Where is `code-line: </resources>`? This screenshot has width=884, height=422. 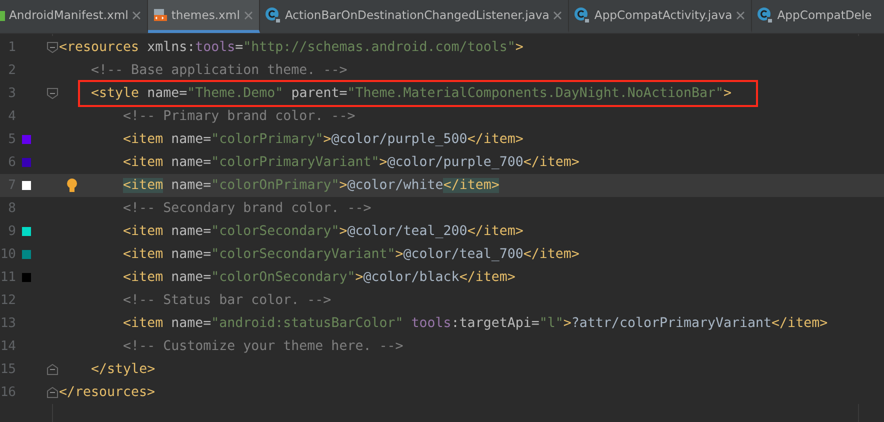
code-line: </resources> is located at coordinates (107, 393).